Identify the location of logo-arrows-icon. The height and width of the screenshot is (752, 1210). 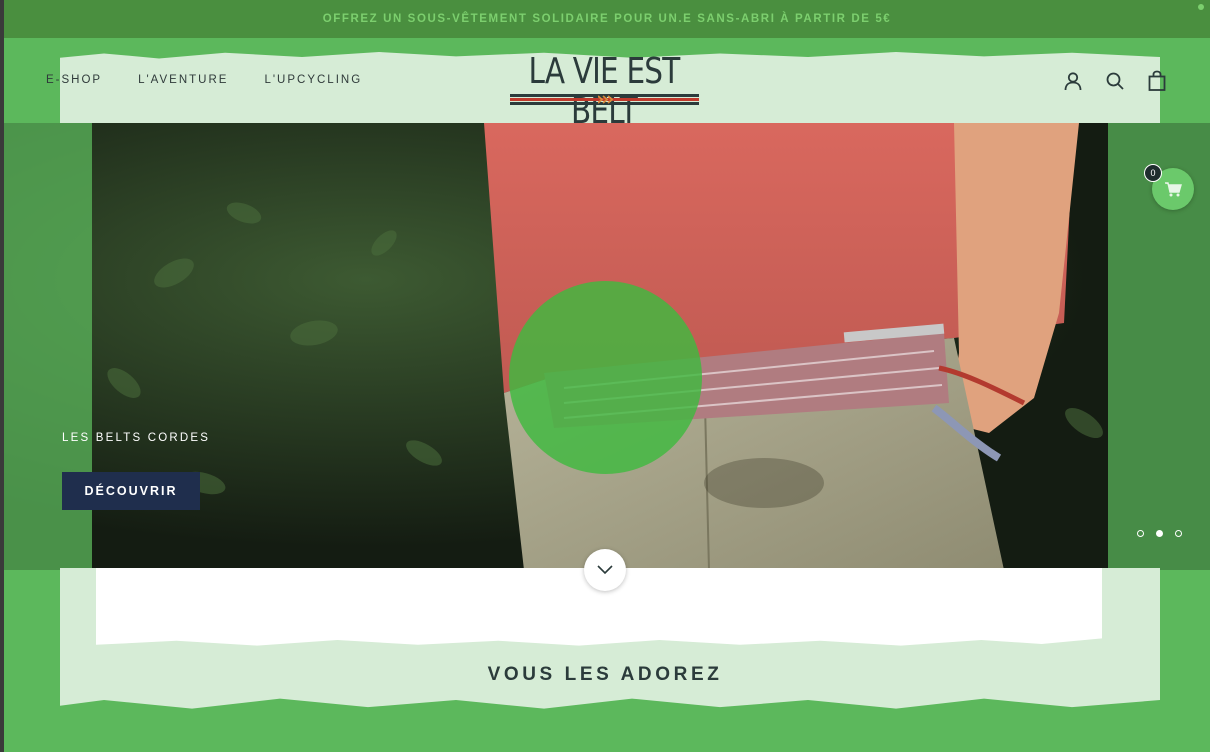
(606, 99).